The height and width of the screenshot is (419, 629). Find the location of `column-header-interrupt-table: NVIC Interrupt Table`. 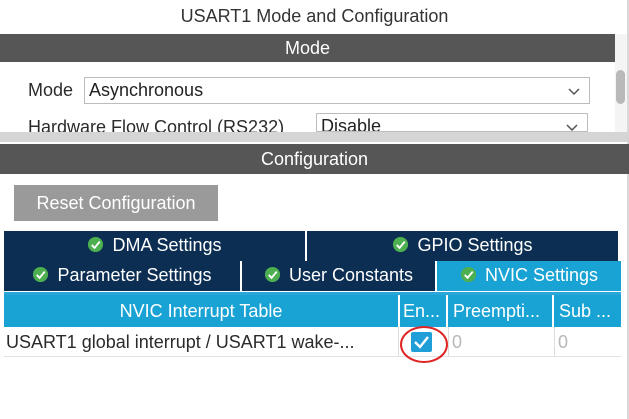

column-header-interrupt-table: NVIC Interrupt Table is located at coordinates (201, 311).